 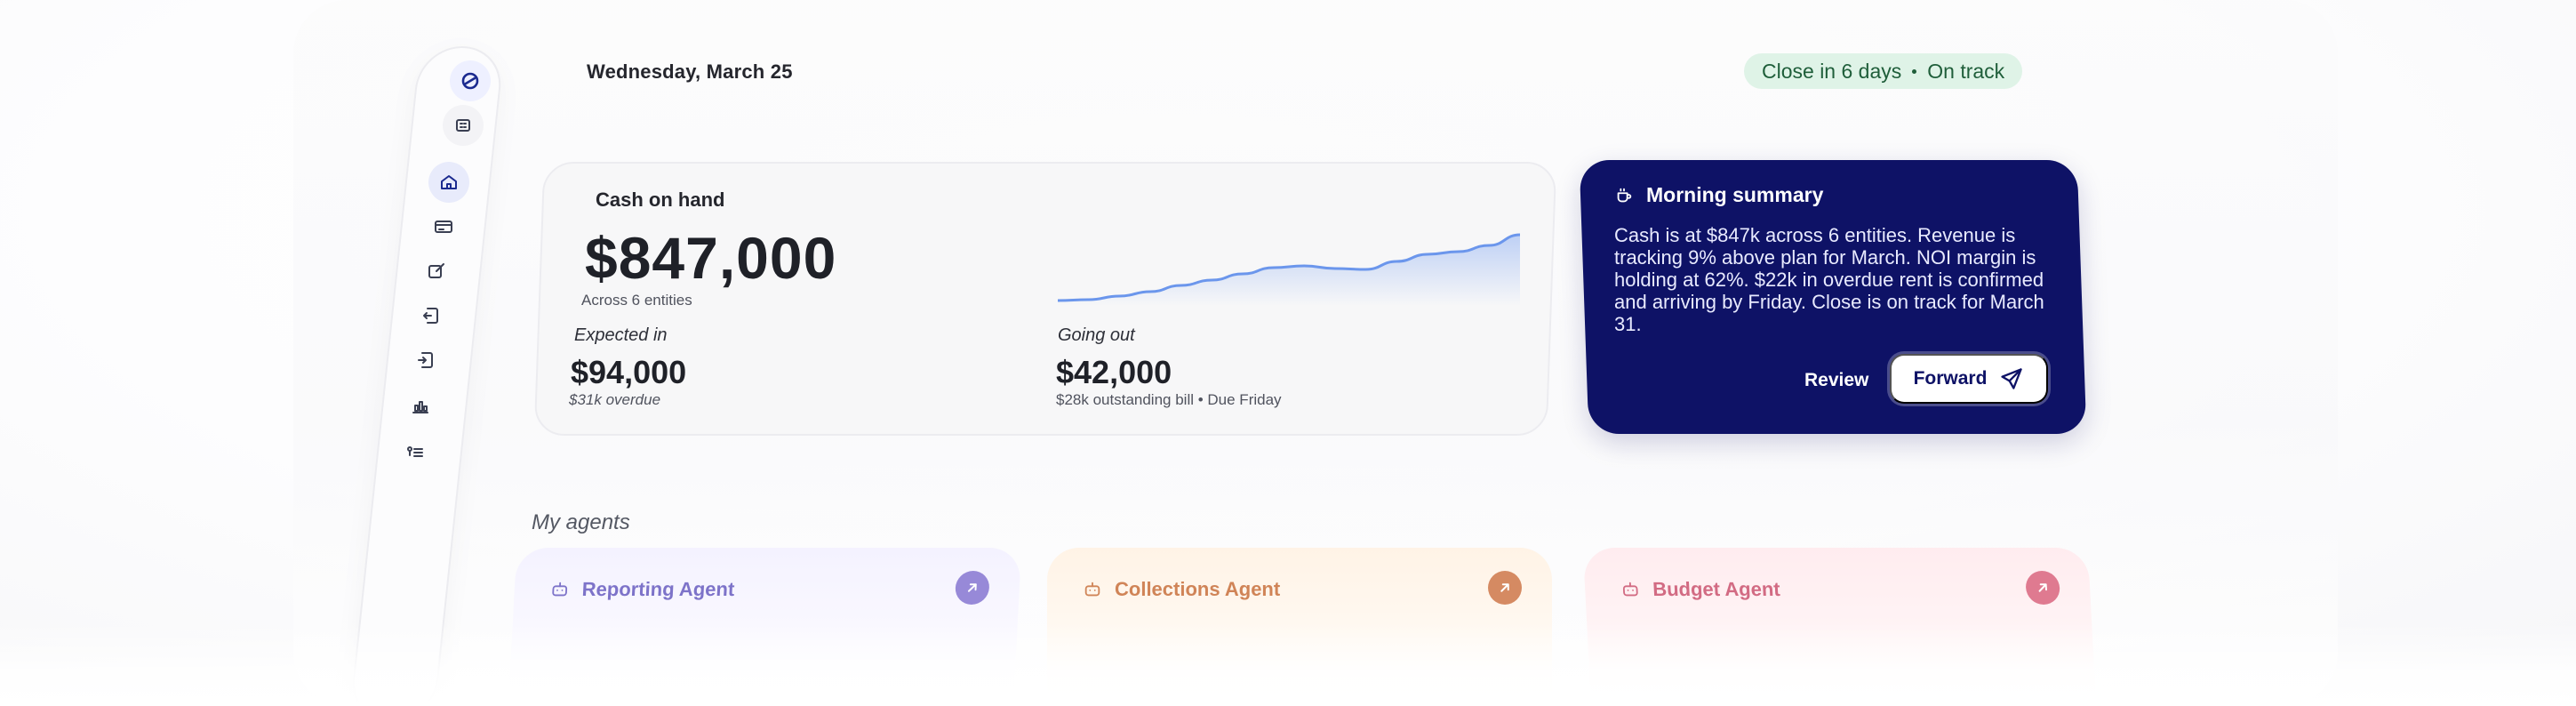 I want to click on page-date: Wednesday, March 25, so click(x=690, y=71).